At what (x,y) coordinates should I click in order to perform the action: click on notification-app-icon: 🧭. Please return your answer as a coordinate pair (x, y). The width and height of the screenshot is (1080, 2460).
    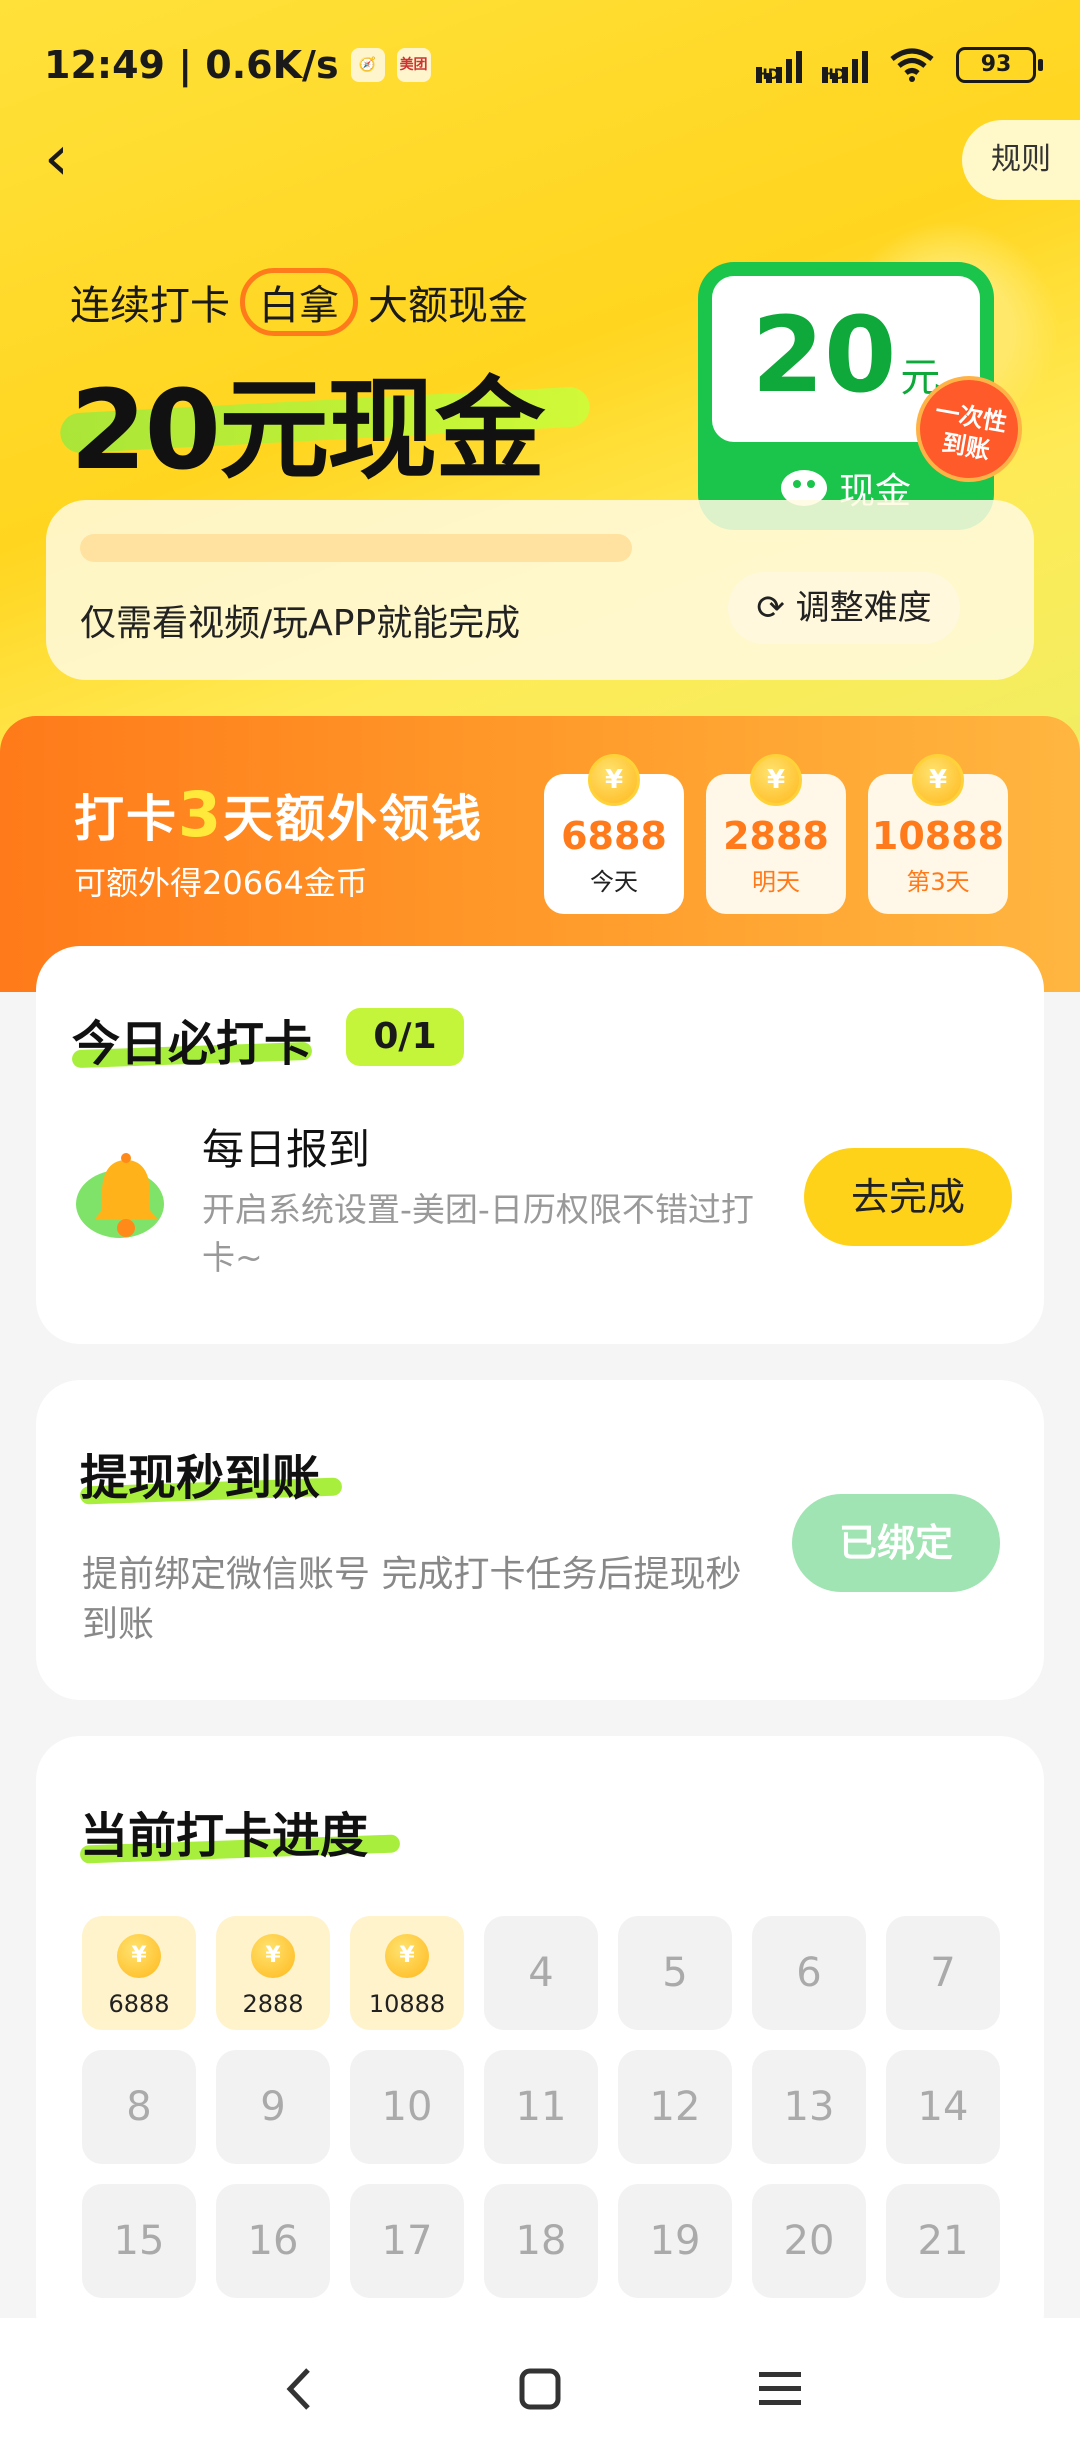
    Looking at the image, I should click on (367, 65).